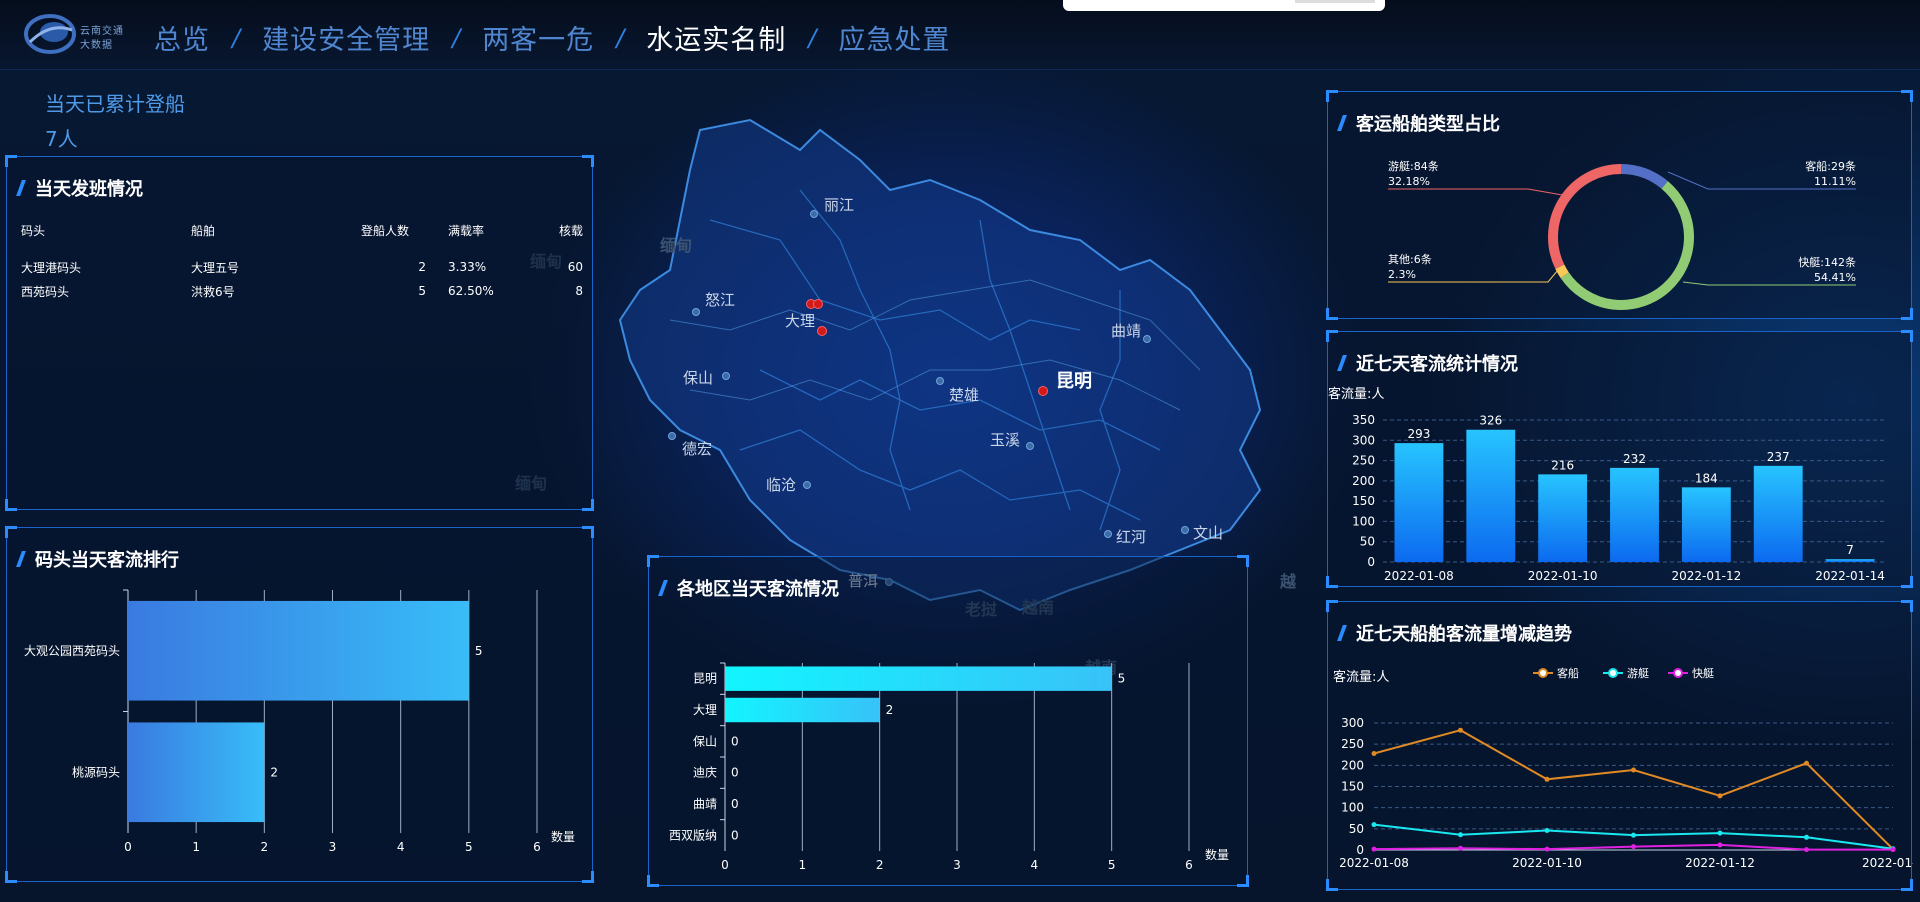 This screenshot has height=902, width=1920. Describe the element at coordinates (1208, 533) in the screenshot. I see `city-label: 文山` at that location.